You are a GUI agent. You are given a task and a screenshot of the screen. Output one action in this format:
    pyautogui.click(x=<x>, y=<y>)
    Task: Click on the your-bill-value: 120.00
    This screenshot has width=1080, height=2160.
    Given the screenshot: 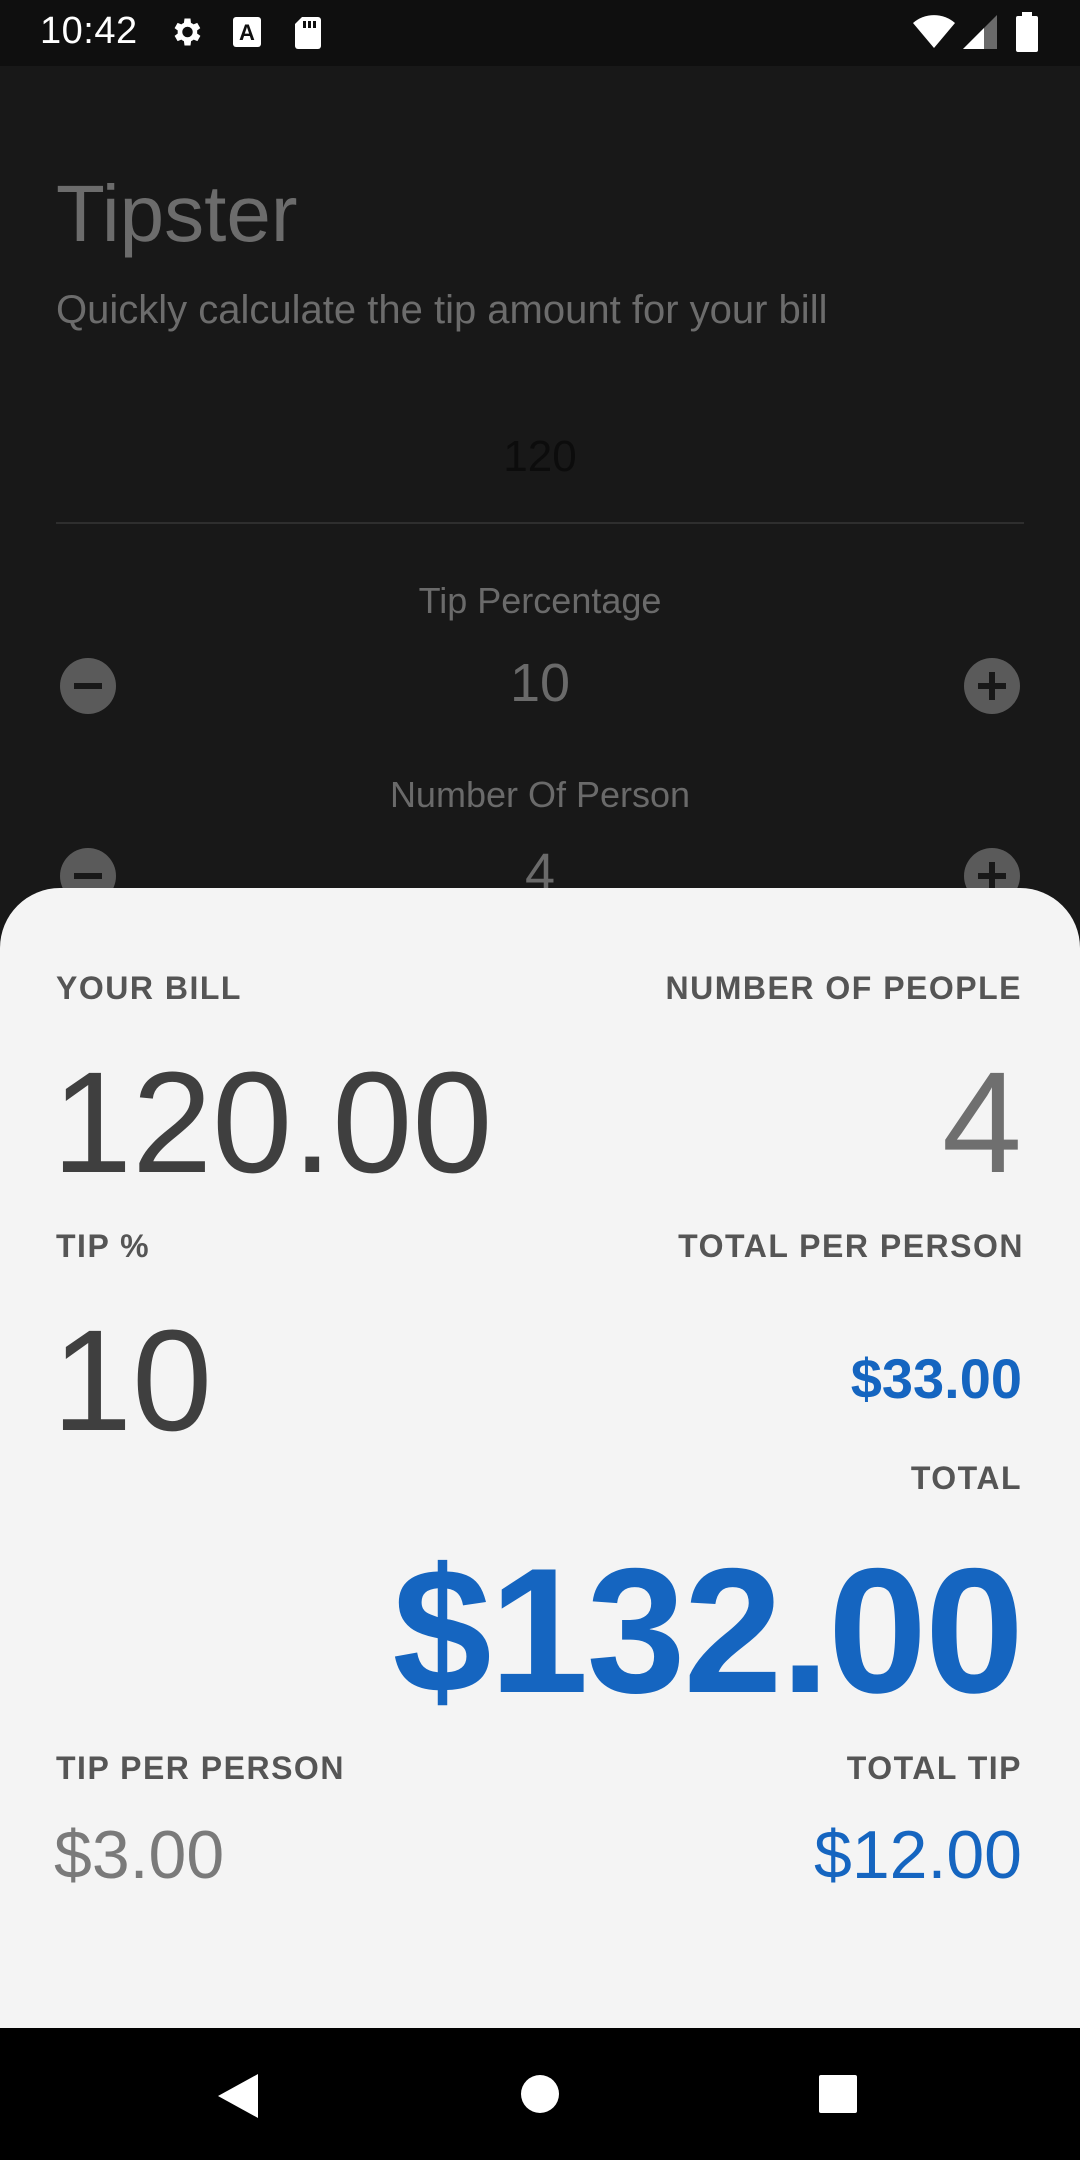 What is the action you would take?
    pyautogui.click(x=272, y=1122)
    